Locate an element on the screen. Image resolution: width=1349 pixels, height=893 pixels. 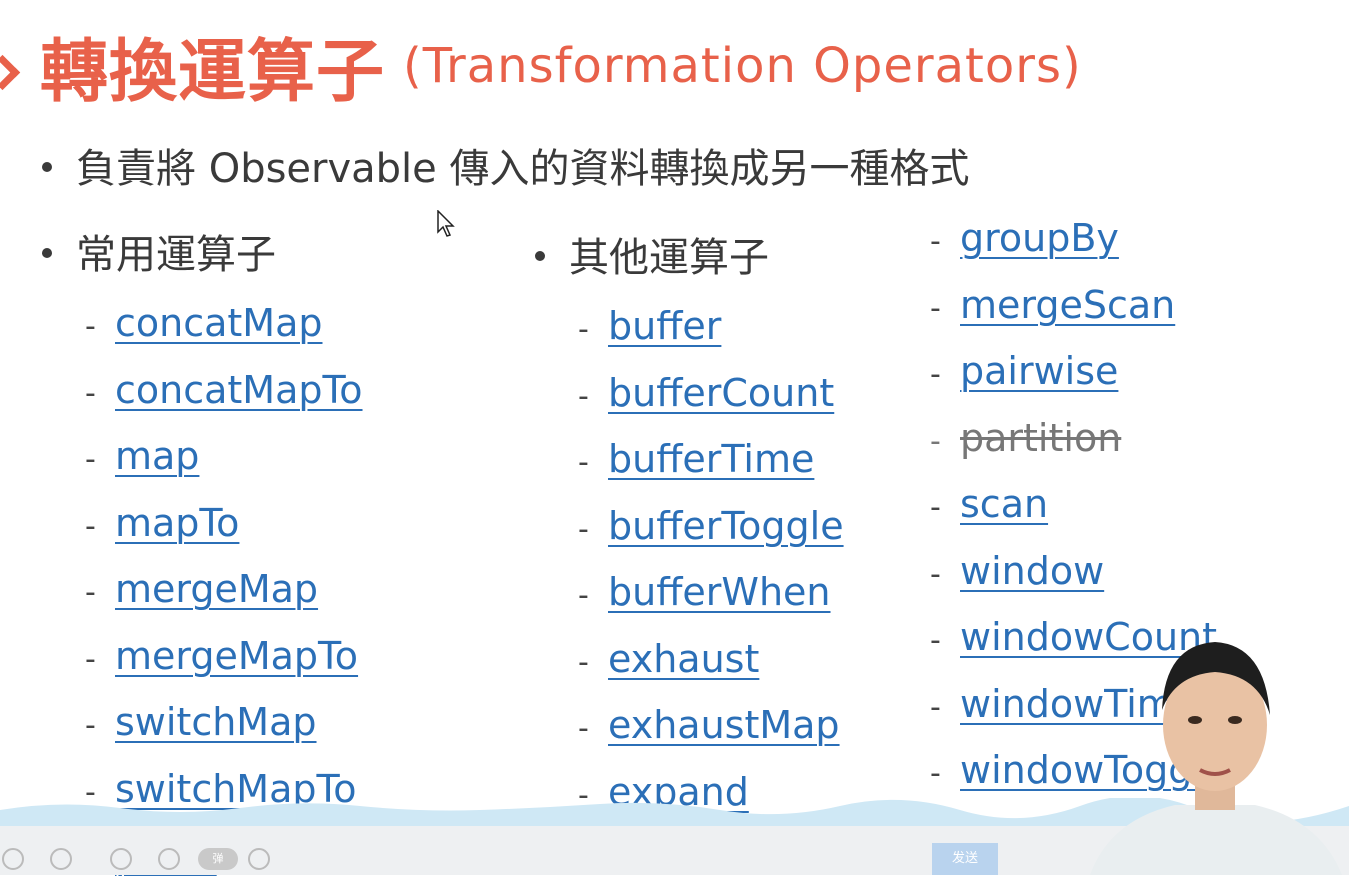
common-operator-item: - switchMap is located at coordinates (224, 722).